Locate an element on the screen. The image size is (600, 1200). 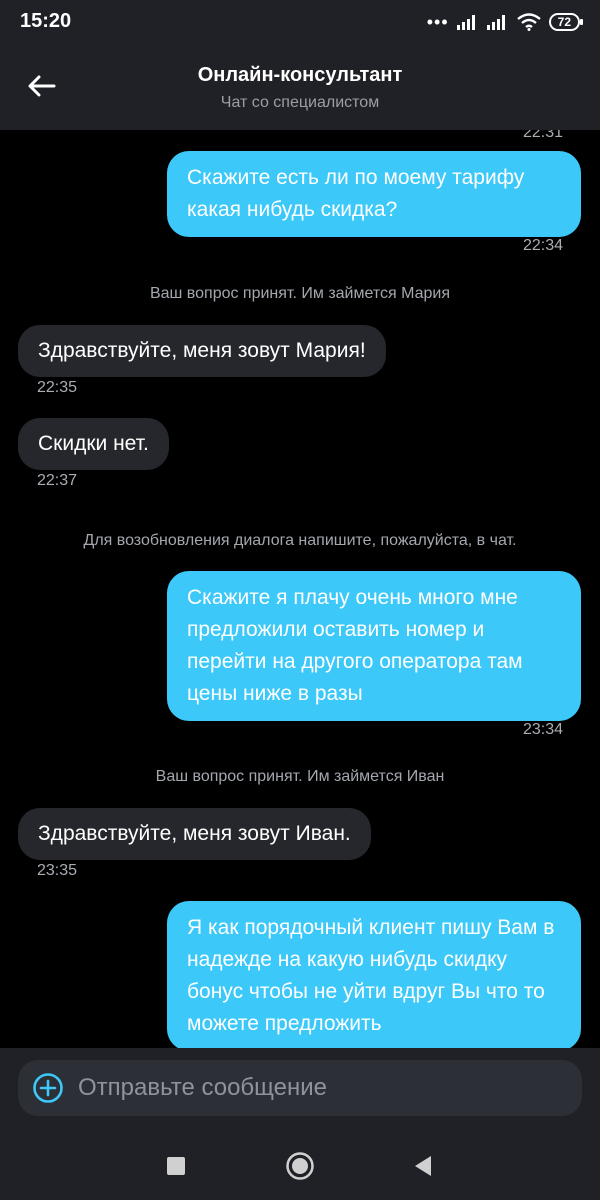
message-time: 22:31 is located at coordinates (542, 135).